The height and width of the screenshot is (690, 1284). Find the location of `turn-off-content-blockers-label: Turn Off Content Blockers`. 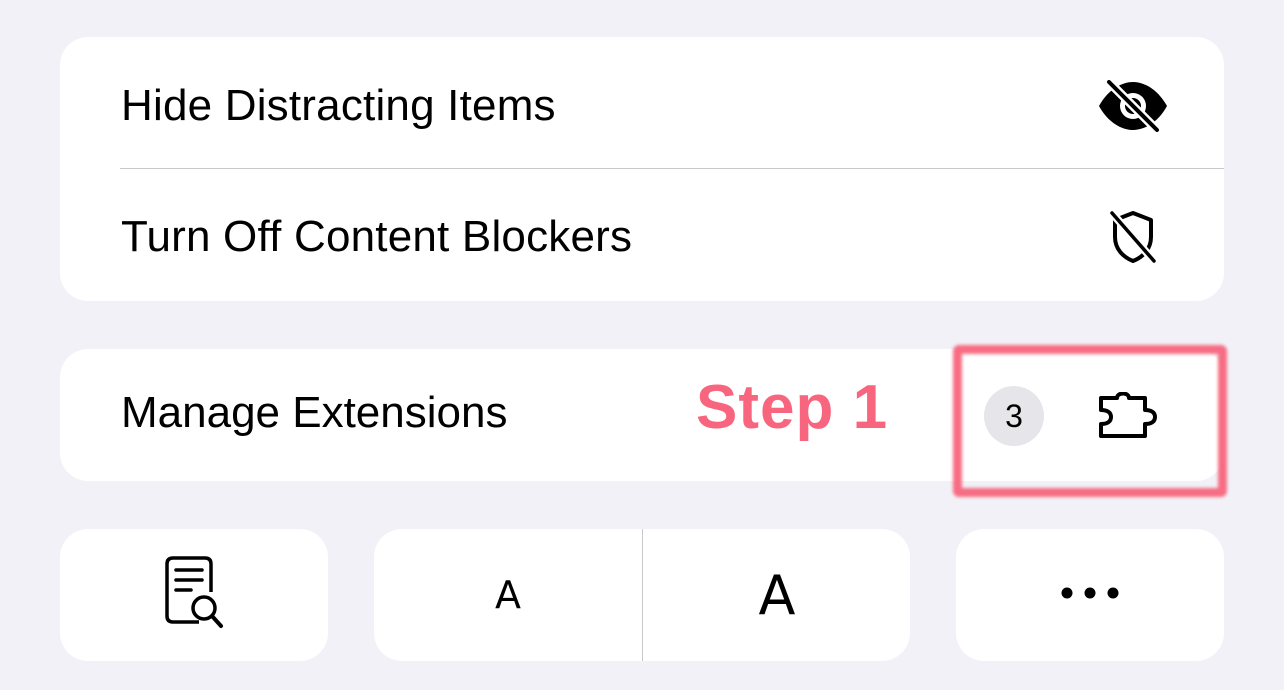

turn-off-content-blockers-label: Turn Off Content Blockers is located at coordinates (377, 236).